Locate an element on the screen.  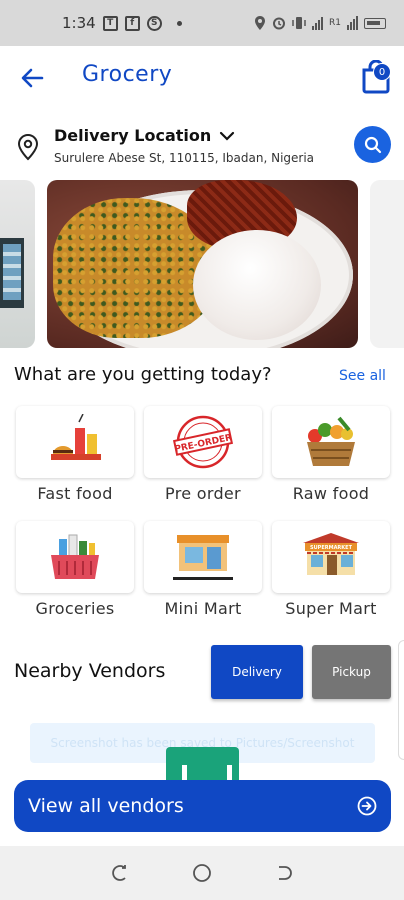
banner-previous-slide is located at coordinates (17, 264).